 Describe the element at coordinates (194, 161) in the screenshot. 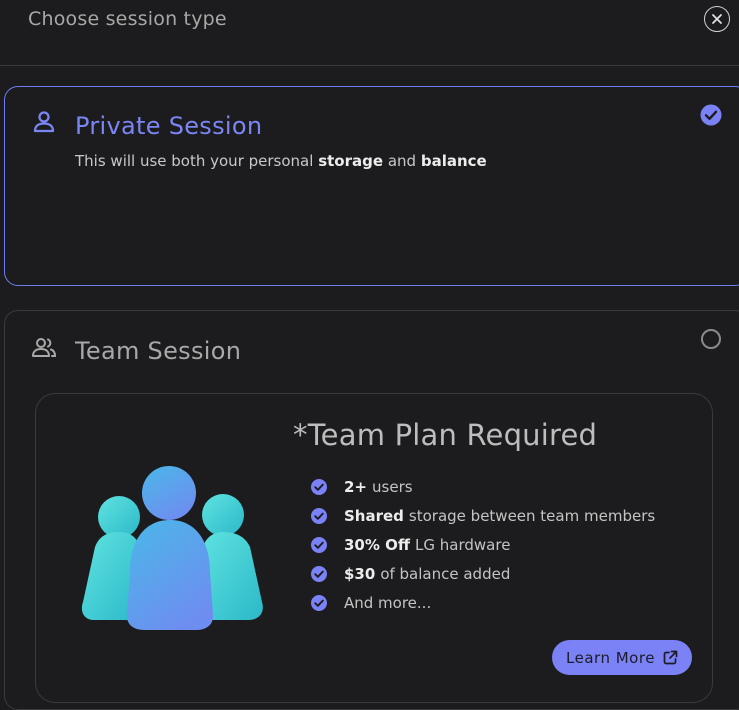

I see `desc-prefix: This will use both your personal` at that location.